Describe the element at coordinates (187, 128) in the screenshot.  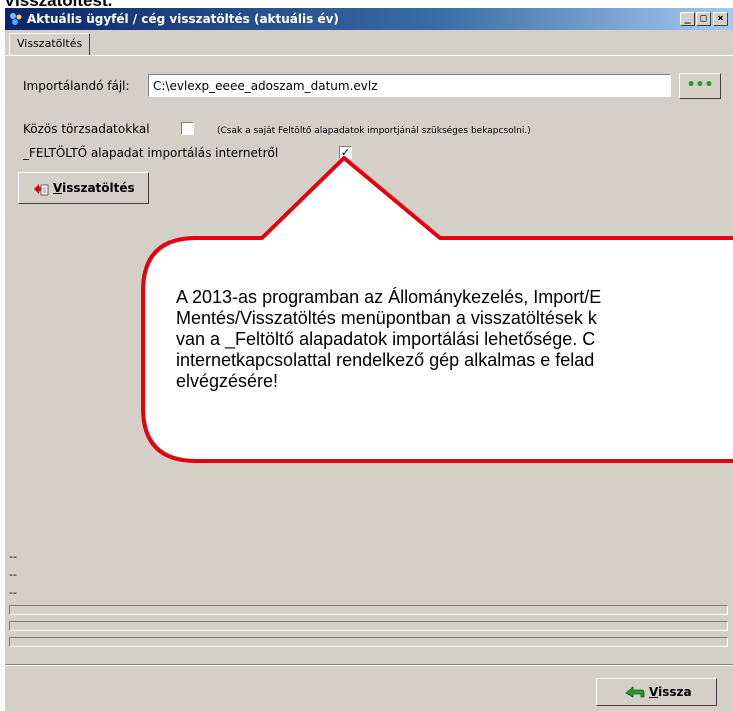
I see `common-master-checkbox` at that location.